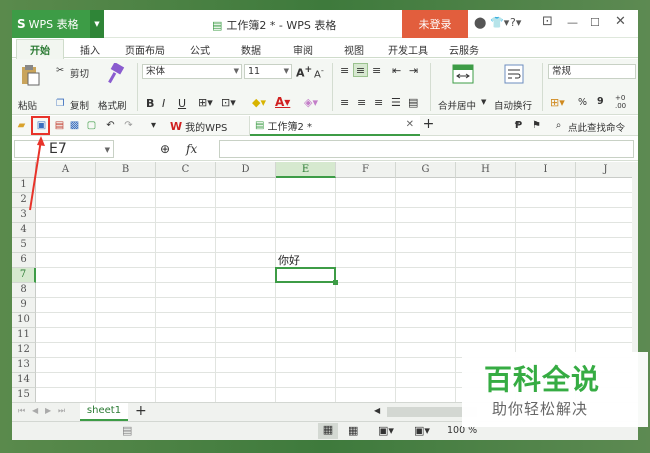  Describe the element at coordinates (61, 411) in the screenshot. I see `sheet-nav-last-icon: ⏭` at that location.